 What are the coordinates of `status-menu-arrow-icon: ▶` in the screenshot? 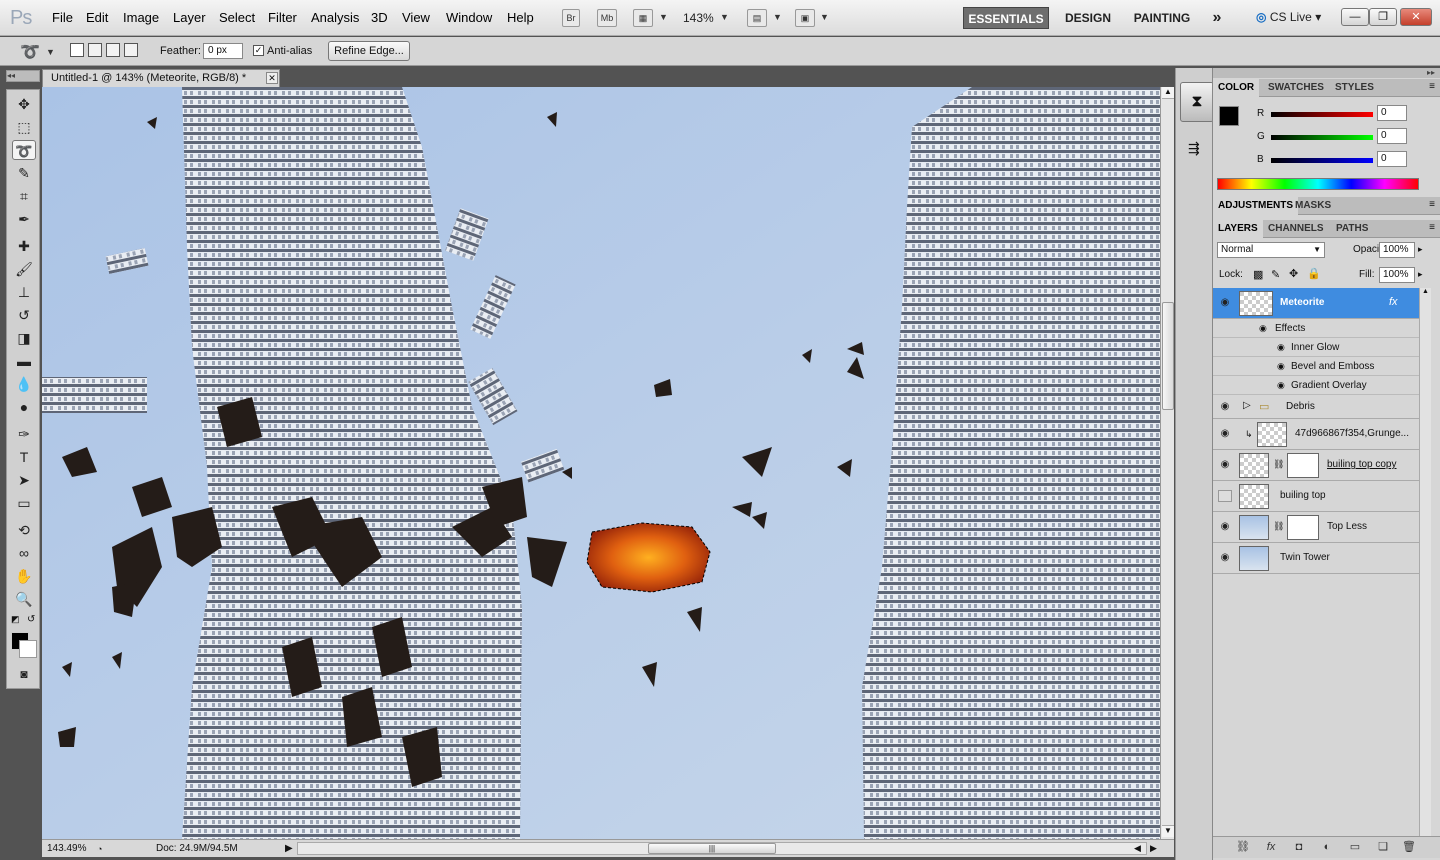 It's located at (289, 848).